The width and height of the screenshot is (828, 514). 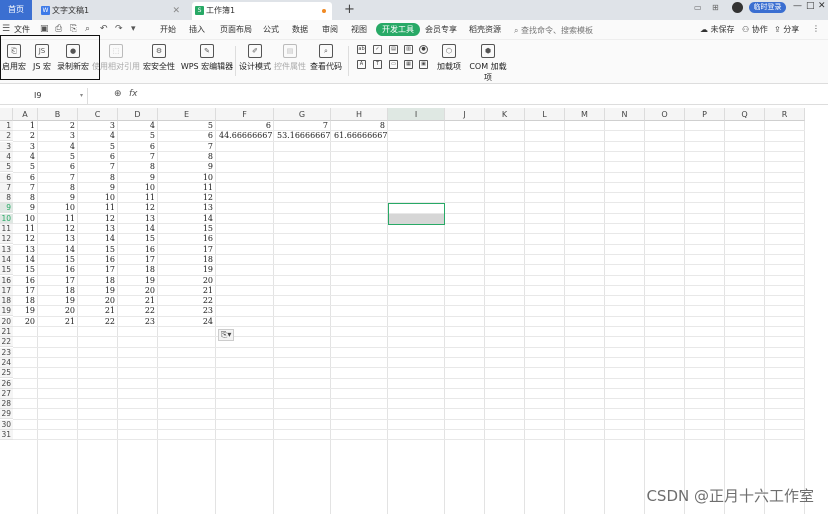 I want to click on cell-e18: 22, so click(x=187, y=301).